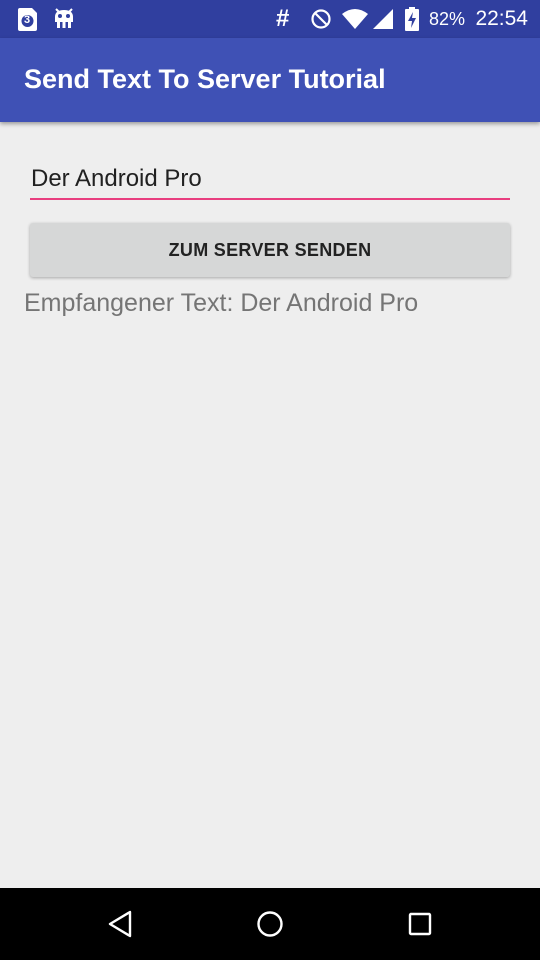 The height and width of the screenshot is (960, 540). I want to click on wifi-icon, so click(355, 21).